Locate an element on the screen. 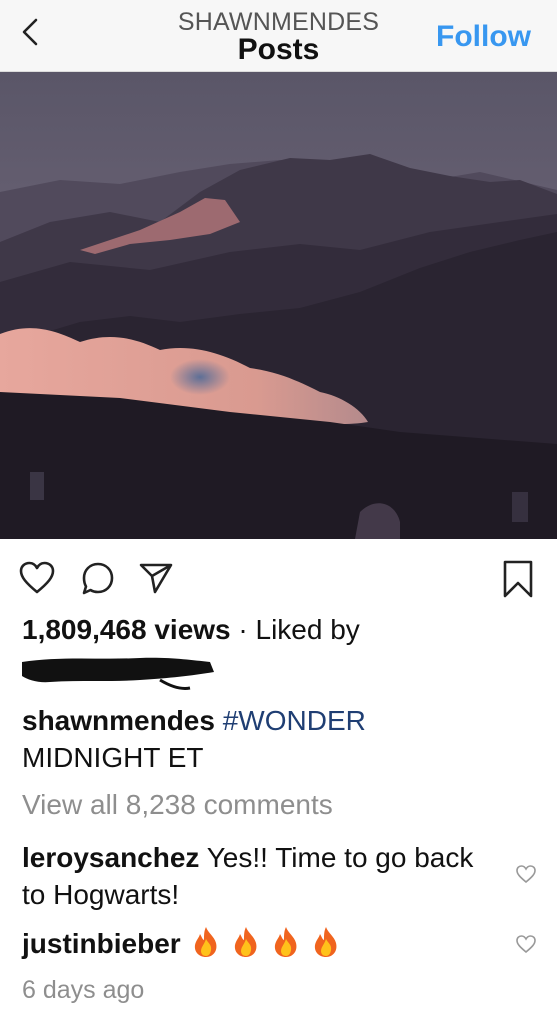 The width and height of the screenshot is (557, 1024). post-action-bar is located at coordinates (278, 579).